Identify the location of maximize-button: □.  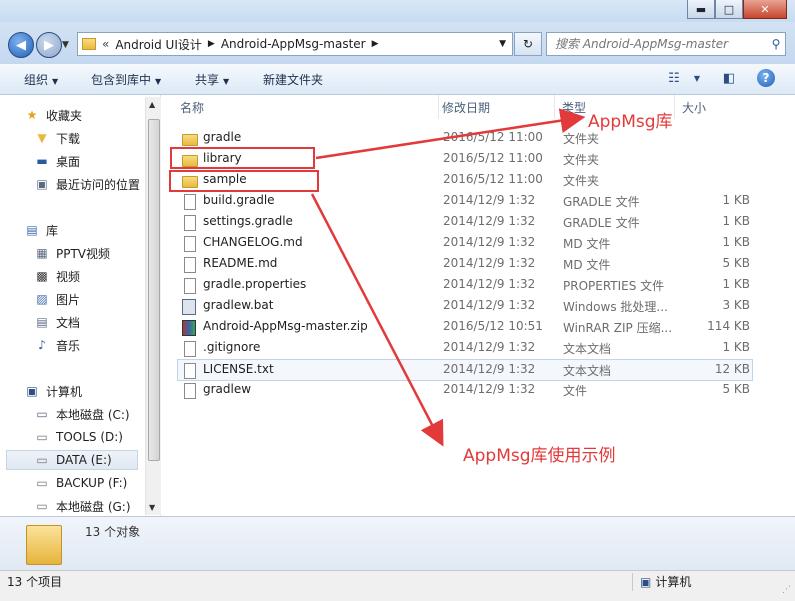
(729, 9).